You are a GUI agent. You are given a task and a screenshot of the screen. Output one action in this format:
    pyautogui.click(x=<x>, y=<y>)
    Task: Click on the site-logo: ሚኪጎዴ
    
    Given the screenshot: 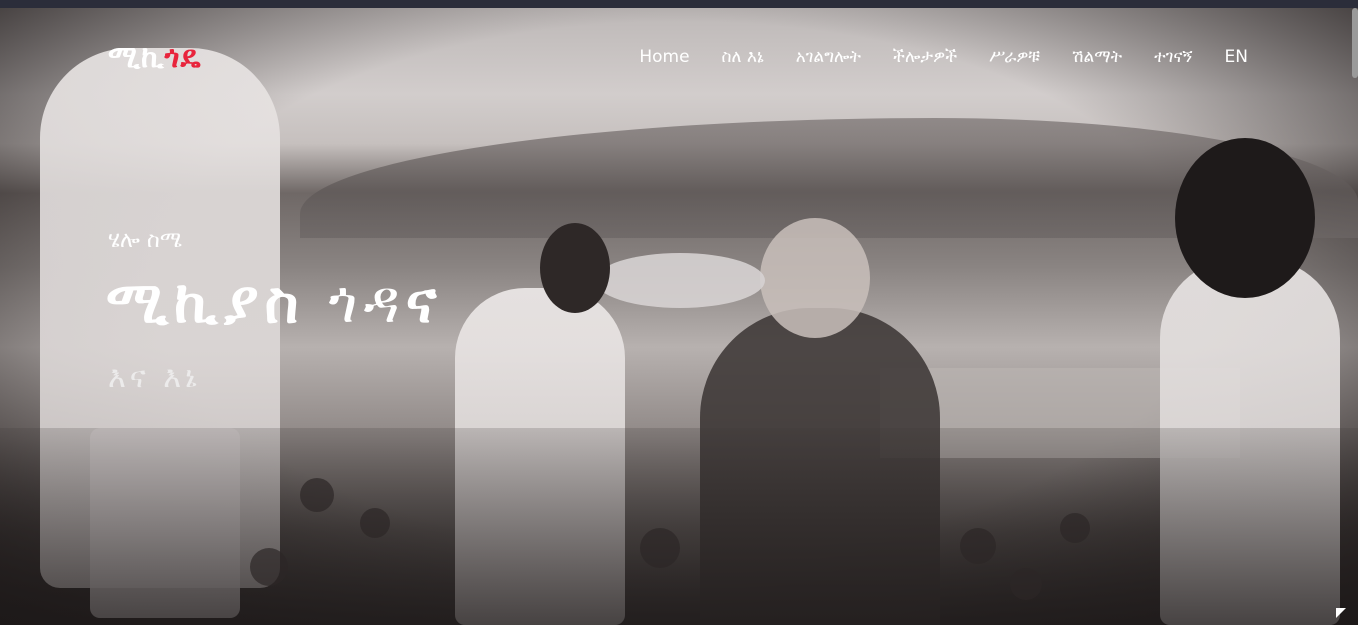 What is the action you would take?
    pyautogui.click(x=155, y=57)
    